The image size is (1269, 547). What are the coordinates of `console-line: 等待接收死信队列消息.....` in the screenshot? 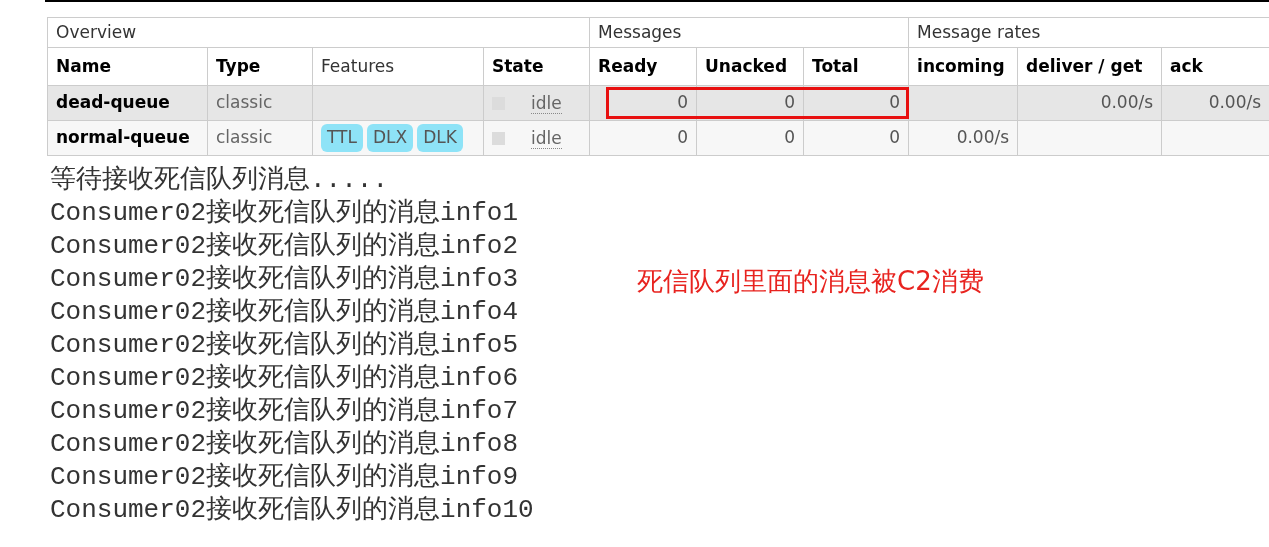 It's located at (219, 180).